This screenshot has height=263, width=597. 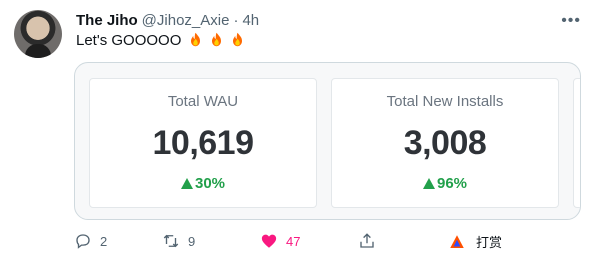 What do you see at coordinates (576, 143) in the screenshot?
I see `stat-partial` at bounding box center [576, 143].